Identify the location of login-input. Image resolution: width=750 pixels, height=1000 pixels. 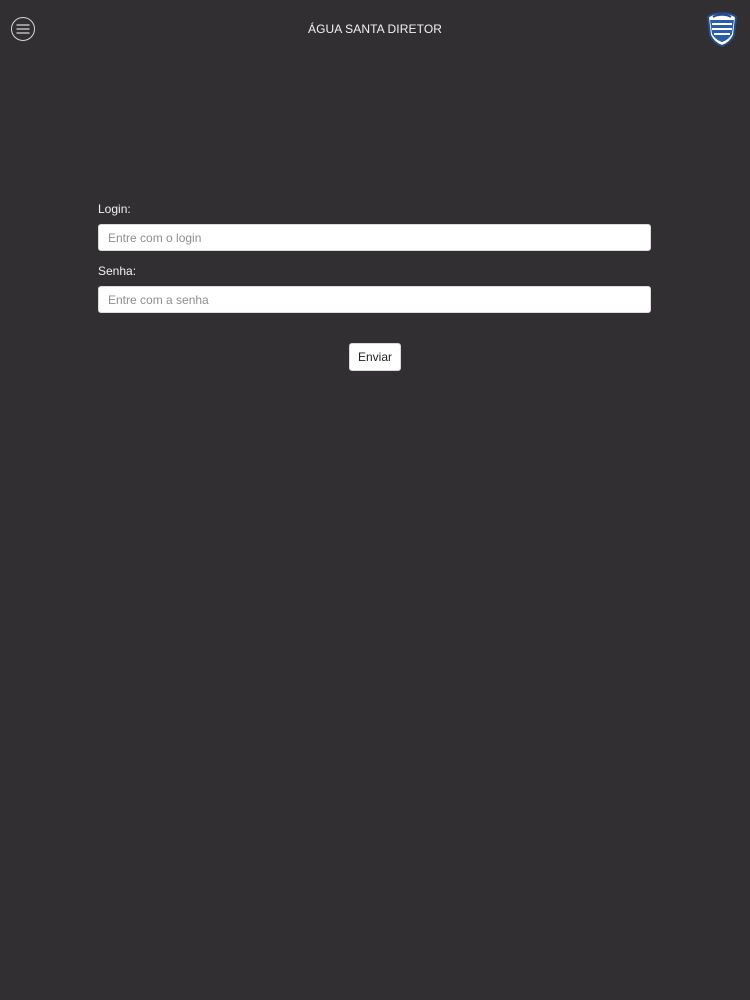
(374, 237).